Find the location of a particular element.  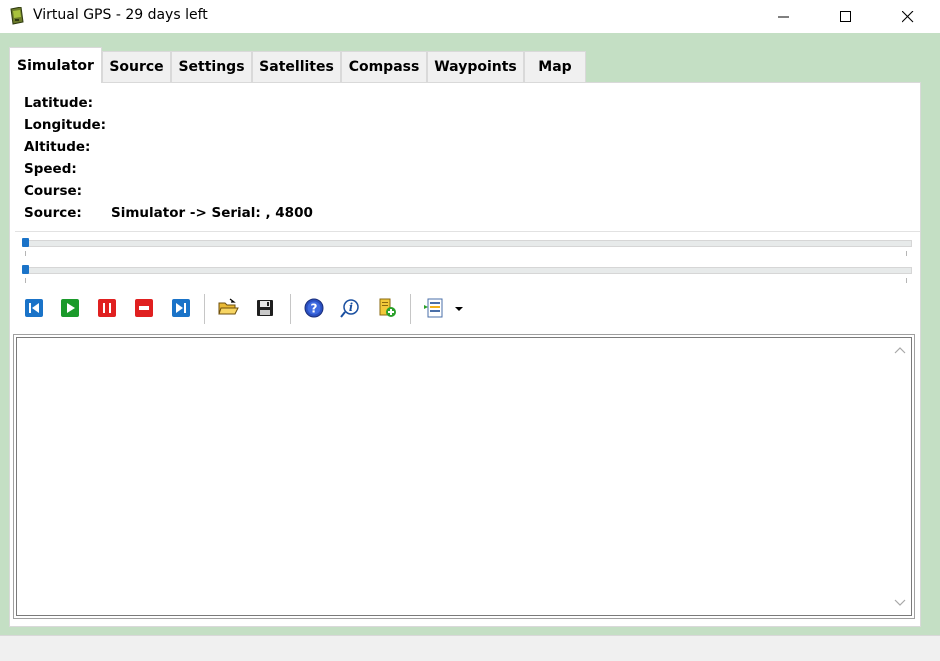

altitude-row: Altitude: is located at coordinates (274, 150).